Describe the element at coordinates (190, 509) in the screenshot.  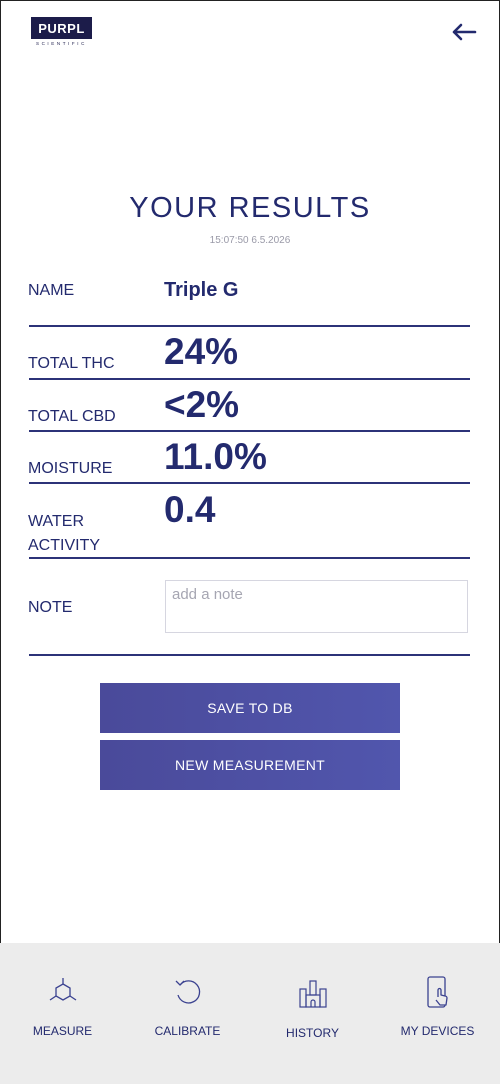
I see `water-activity-value: 0.4` at that location.